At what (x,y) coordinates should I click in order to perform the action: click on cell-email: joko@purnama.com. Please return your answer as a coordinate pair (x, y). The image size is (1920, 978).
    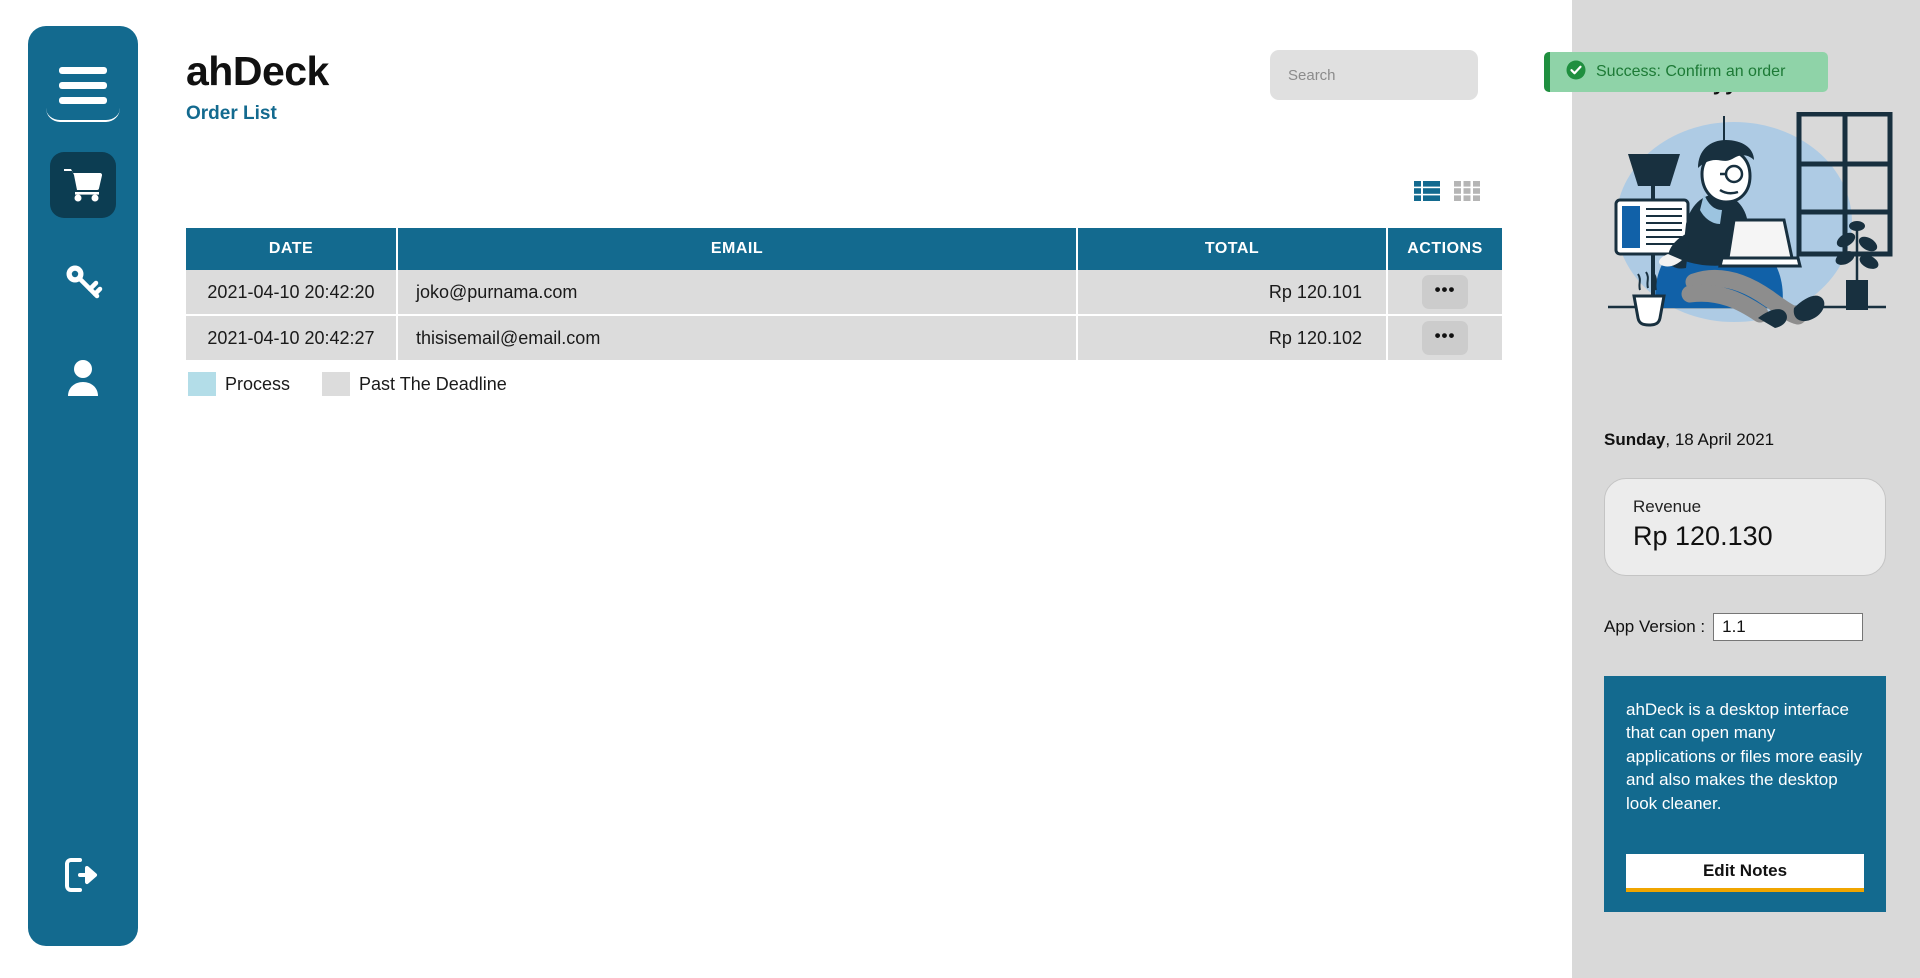
    Looking at the image, I should click on (738, 293).